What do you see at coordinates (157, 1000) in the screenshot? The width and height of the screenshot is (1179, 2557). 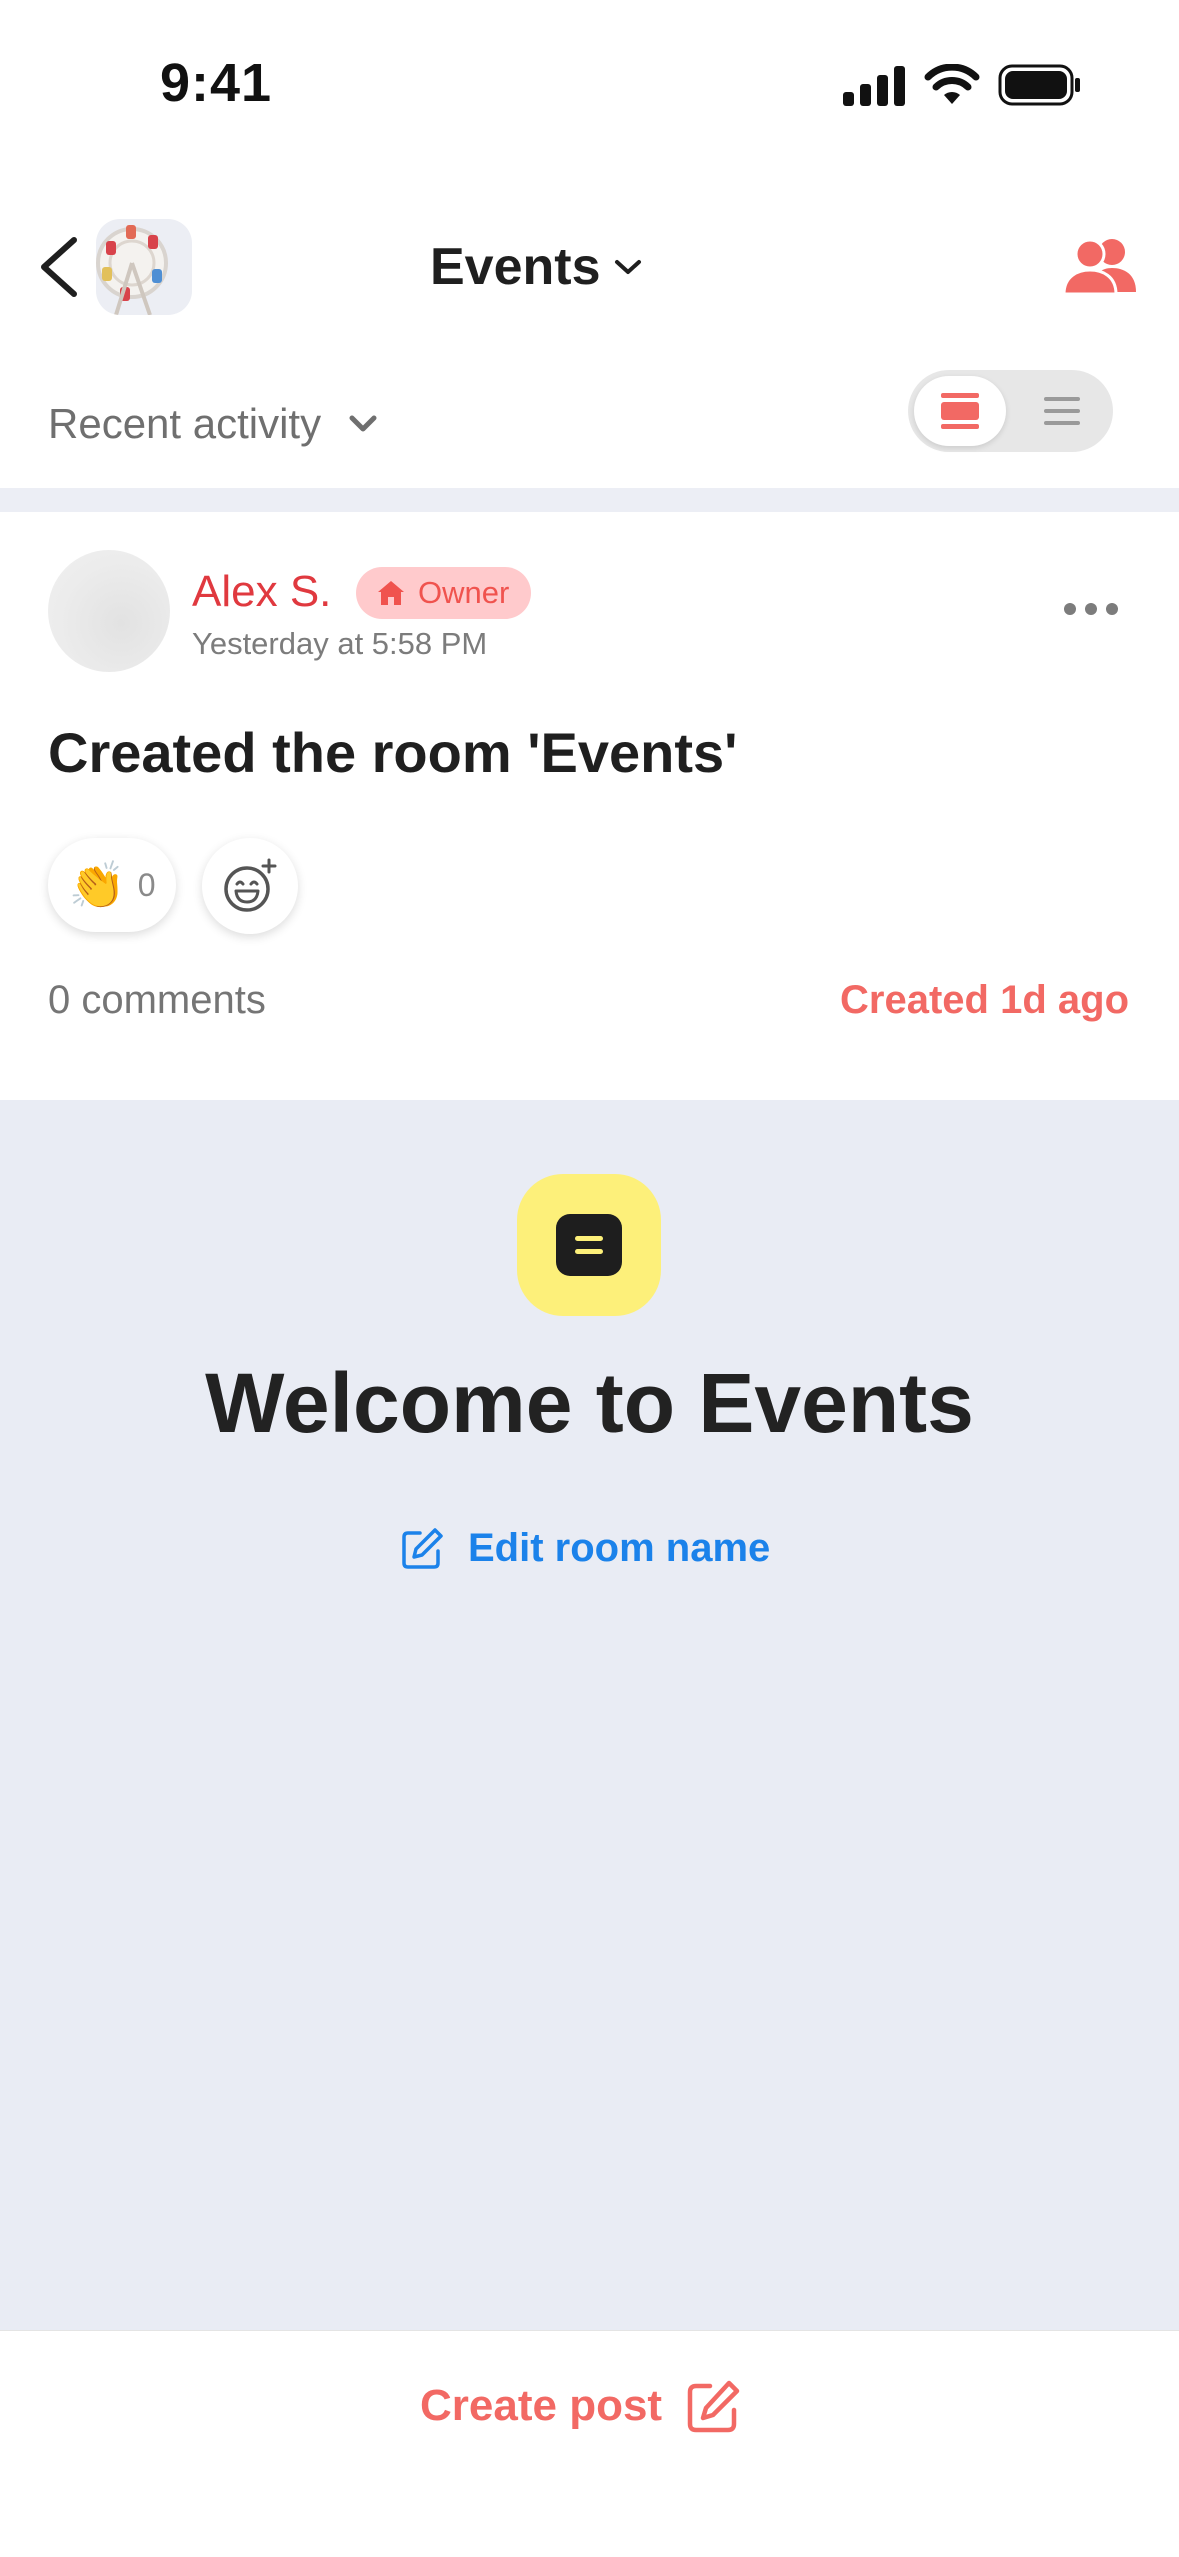 I see `comments-count: 0 comments` at bounding box center [157, 1000].